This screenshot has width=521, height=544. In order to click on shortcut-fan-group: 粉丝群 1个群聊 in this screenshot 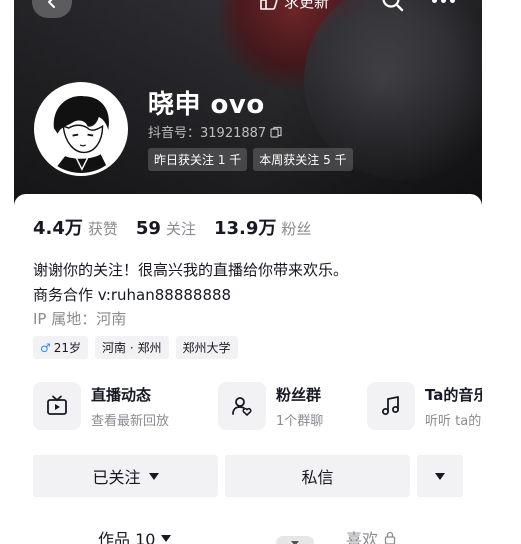, I will do `click(270, 406)`.